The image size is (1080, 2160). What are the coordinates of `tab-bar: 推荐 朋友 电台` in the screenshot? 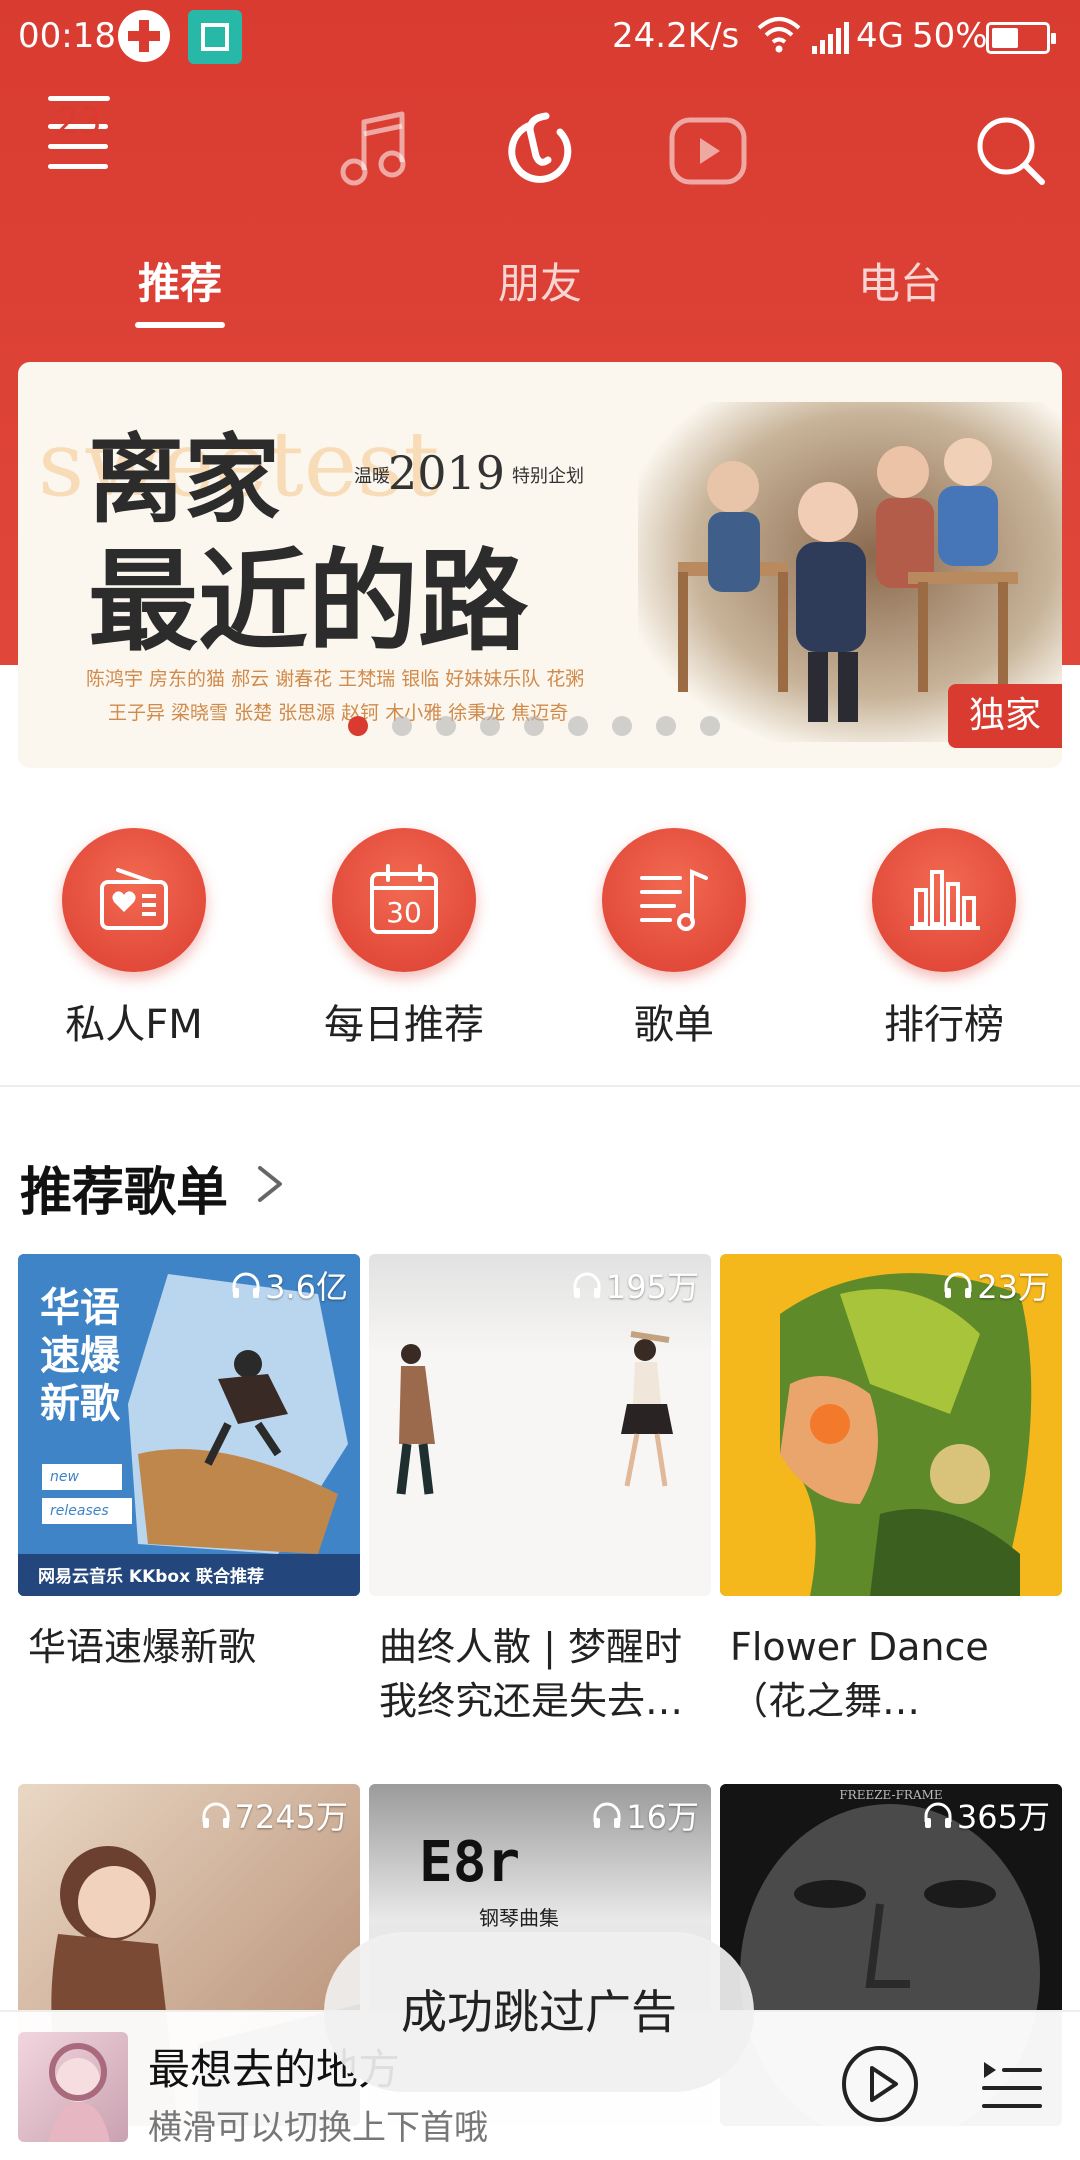 It's located at (540, 290).